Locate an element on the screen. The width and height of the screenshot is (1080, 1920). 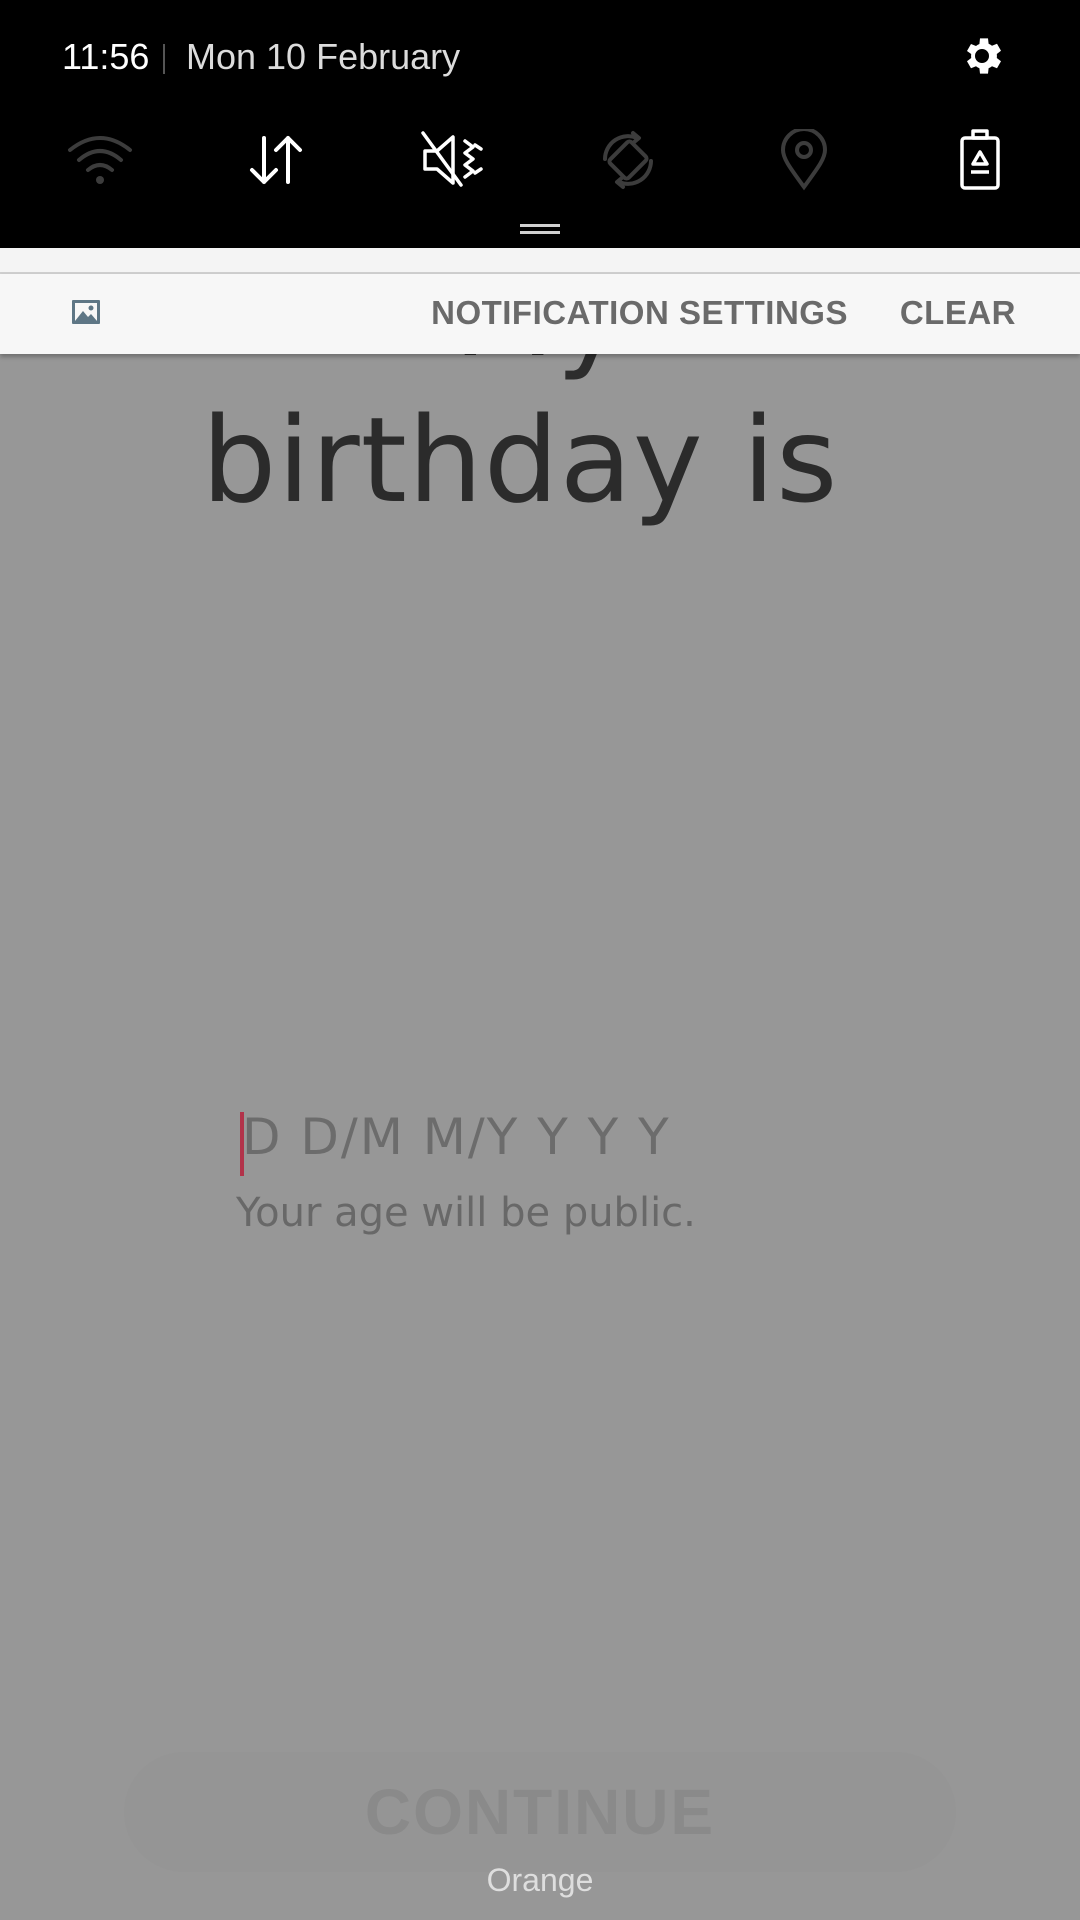
quick-toggle-power-saving is located at coordinates (980, 160).